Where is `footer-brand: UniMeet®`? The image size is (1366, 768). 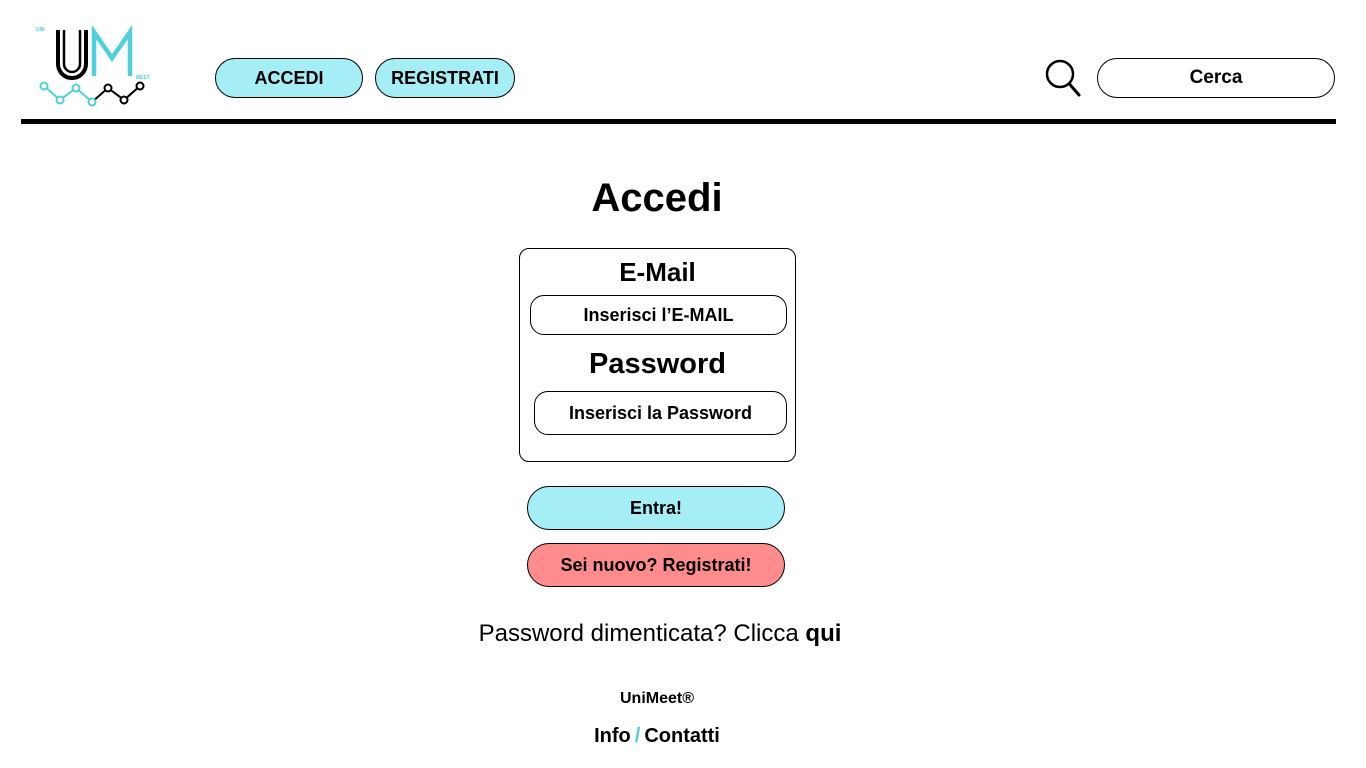
footer-brand: UniMeet® is located at coordinates (656, 698).